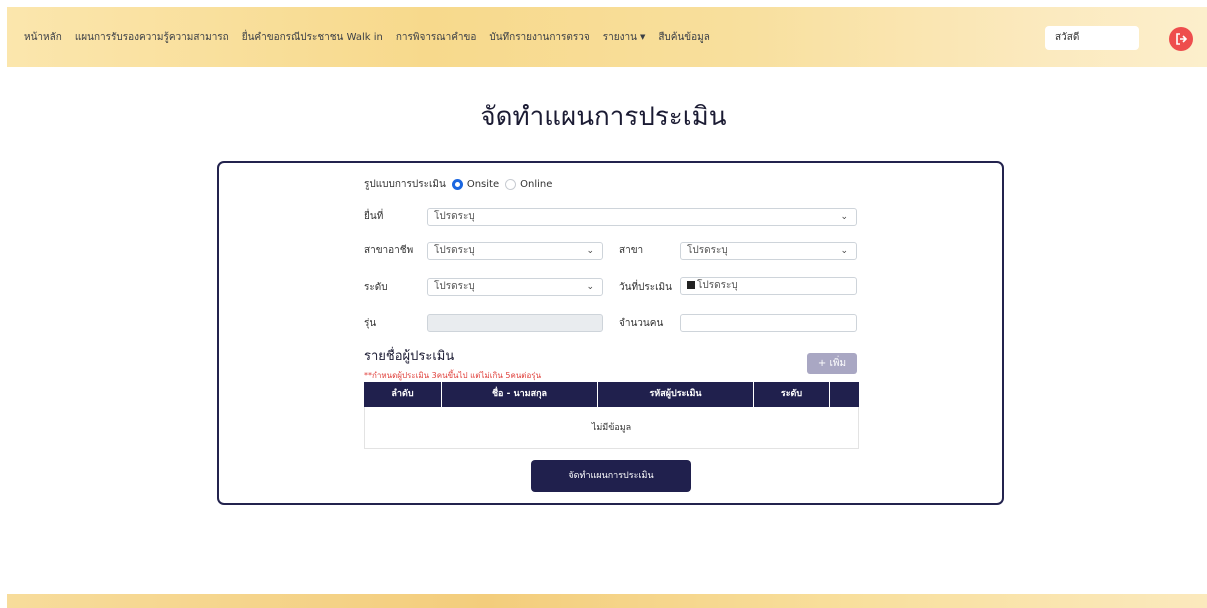 The image size is (1207, 608). What do you see at coordinates (717, 285) in the screenshot?
I see `date-placeholder: โปรดระบุ` at bounding box center [717, 285].